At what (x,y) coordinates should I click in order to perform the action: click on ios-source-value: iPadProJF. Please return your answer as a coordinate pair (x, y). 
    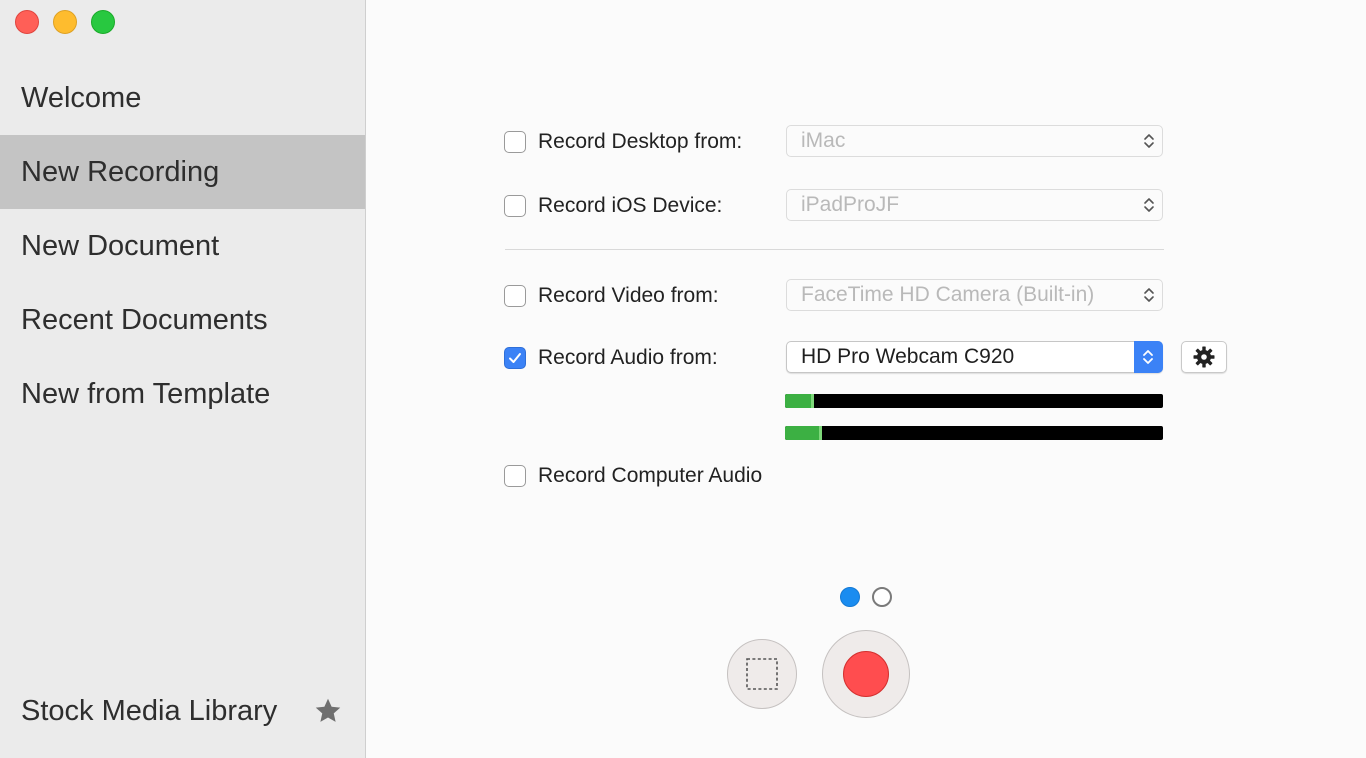
    Looking at the image, I should click on (850, 204).